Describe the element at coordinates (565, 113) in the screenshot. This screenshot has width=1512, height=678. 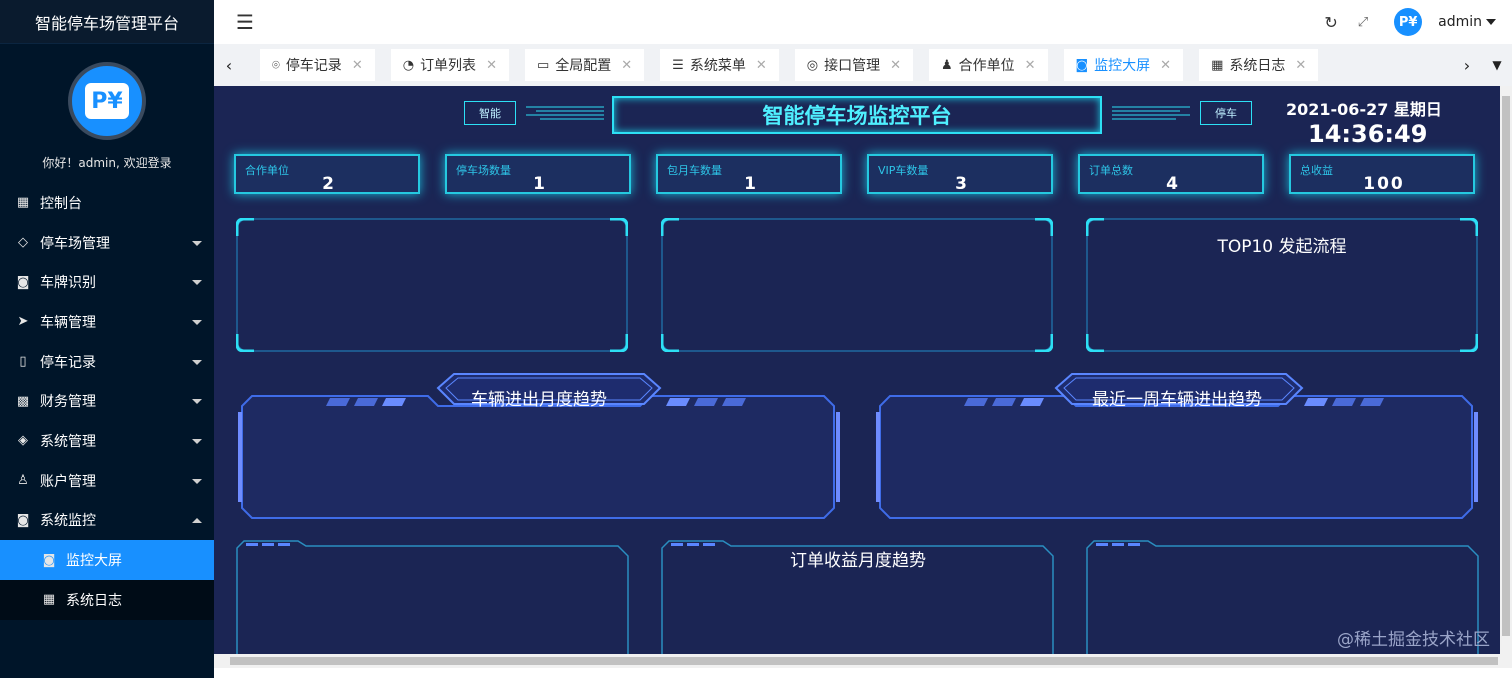
I see `header-lines-left` at that location.